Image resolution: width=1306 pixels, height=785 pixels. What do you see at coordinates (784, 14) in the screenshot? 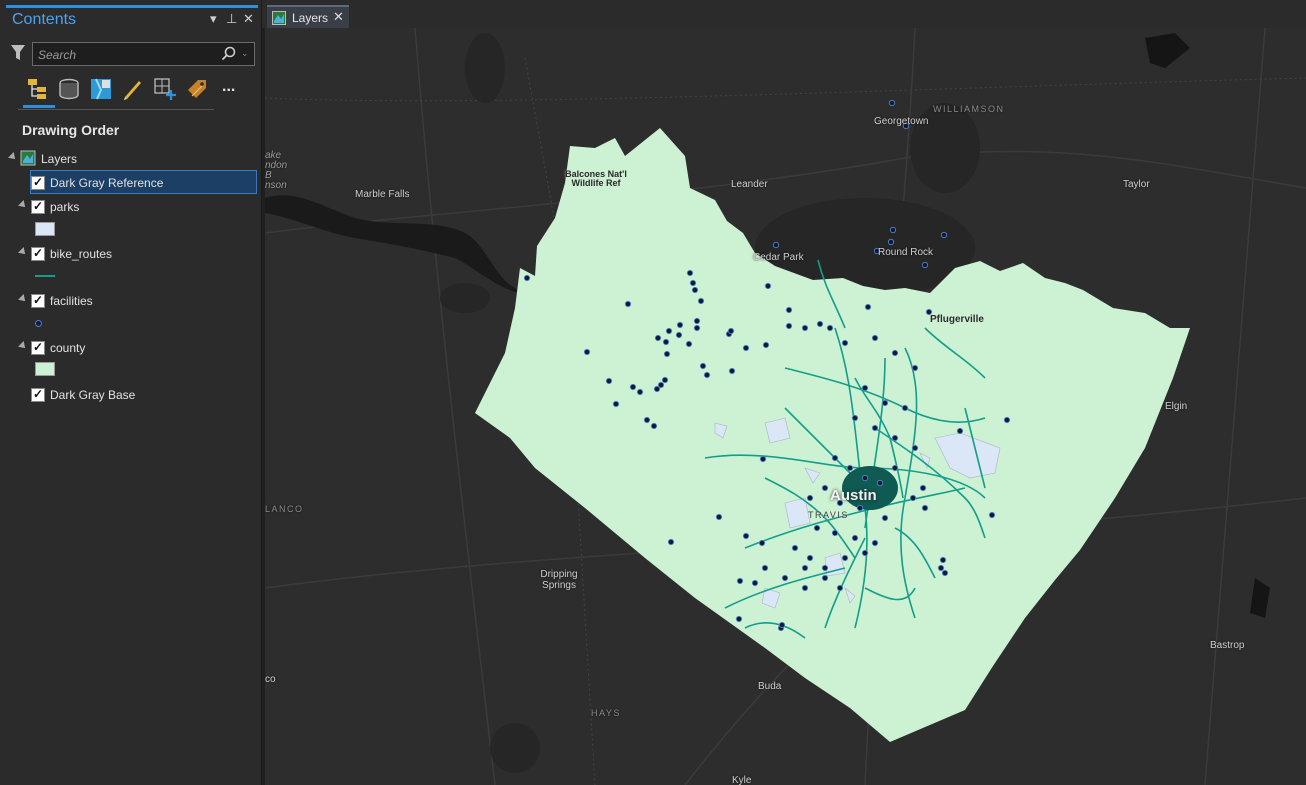
I see `view-tab-strip: Layers ✕` at bounding box center [784, 14].